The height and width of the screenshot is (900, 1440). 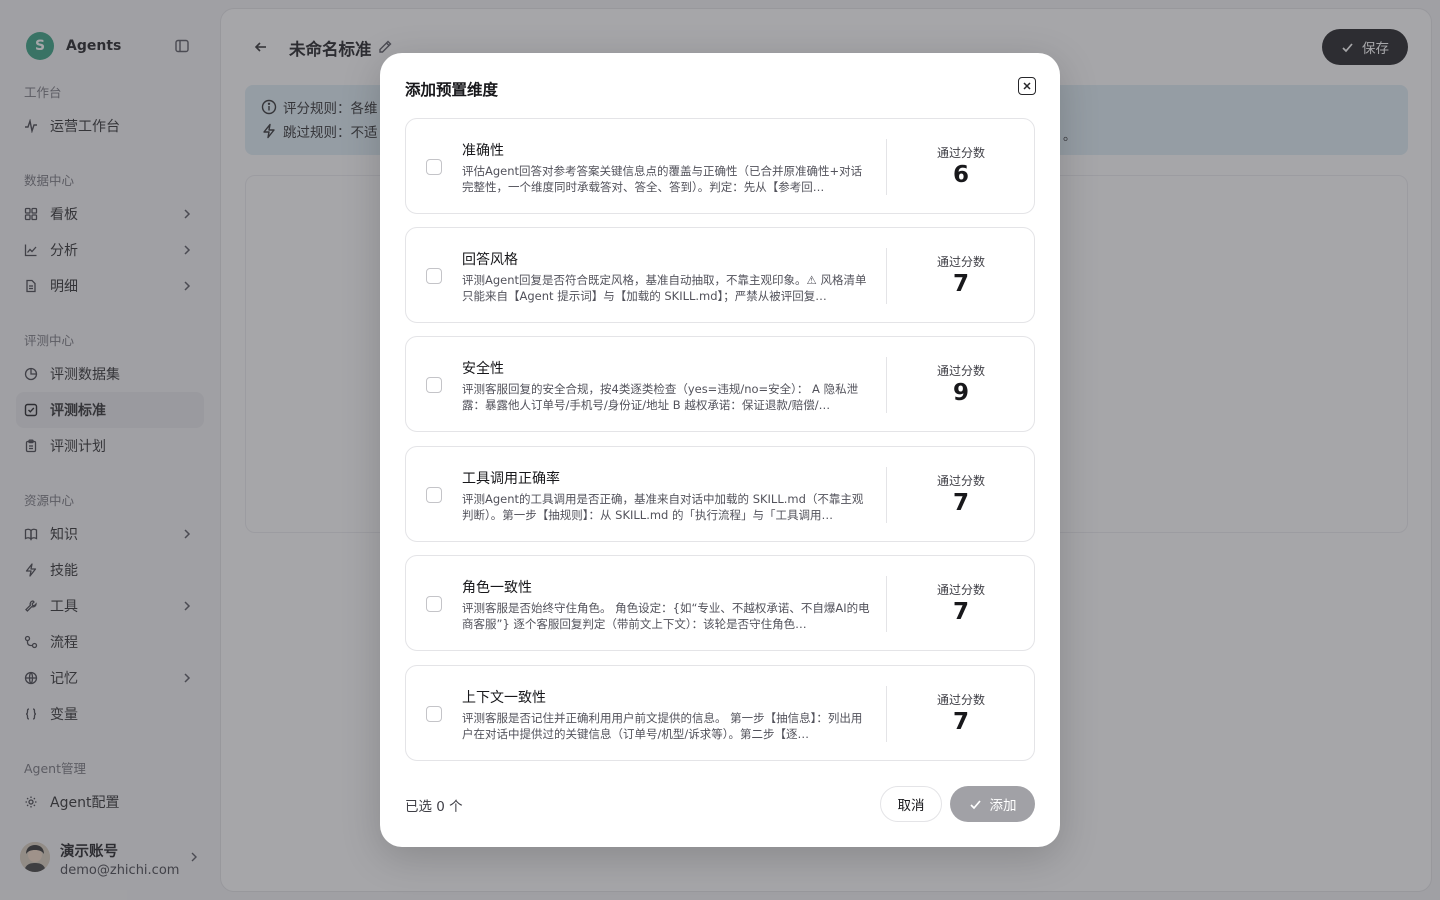 I want to click on dimension-name: 安全性, so click(x=483, y=369).